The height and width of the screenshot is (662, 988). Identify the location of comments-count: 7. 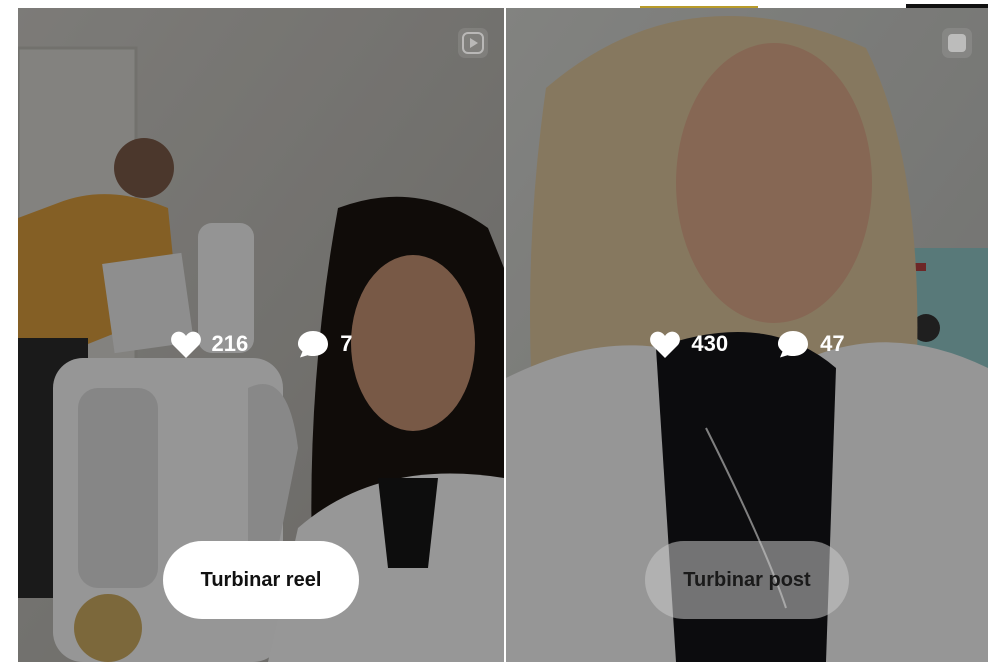
(346, 343).